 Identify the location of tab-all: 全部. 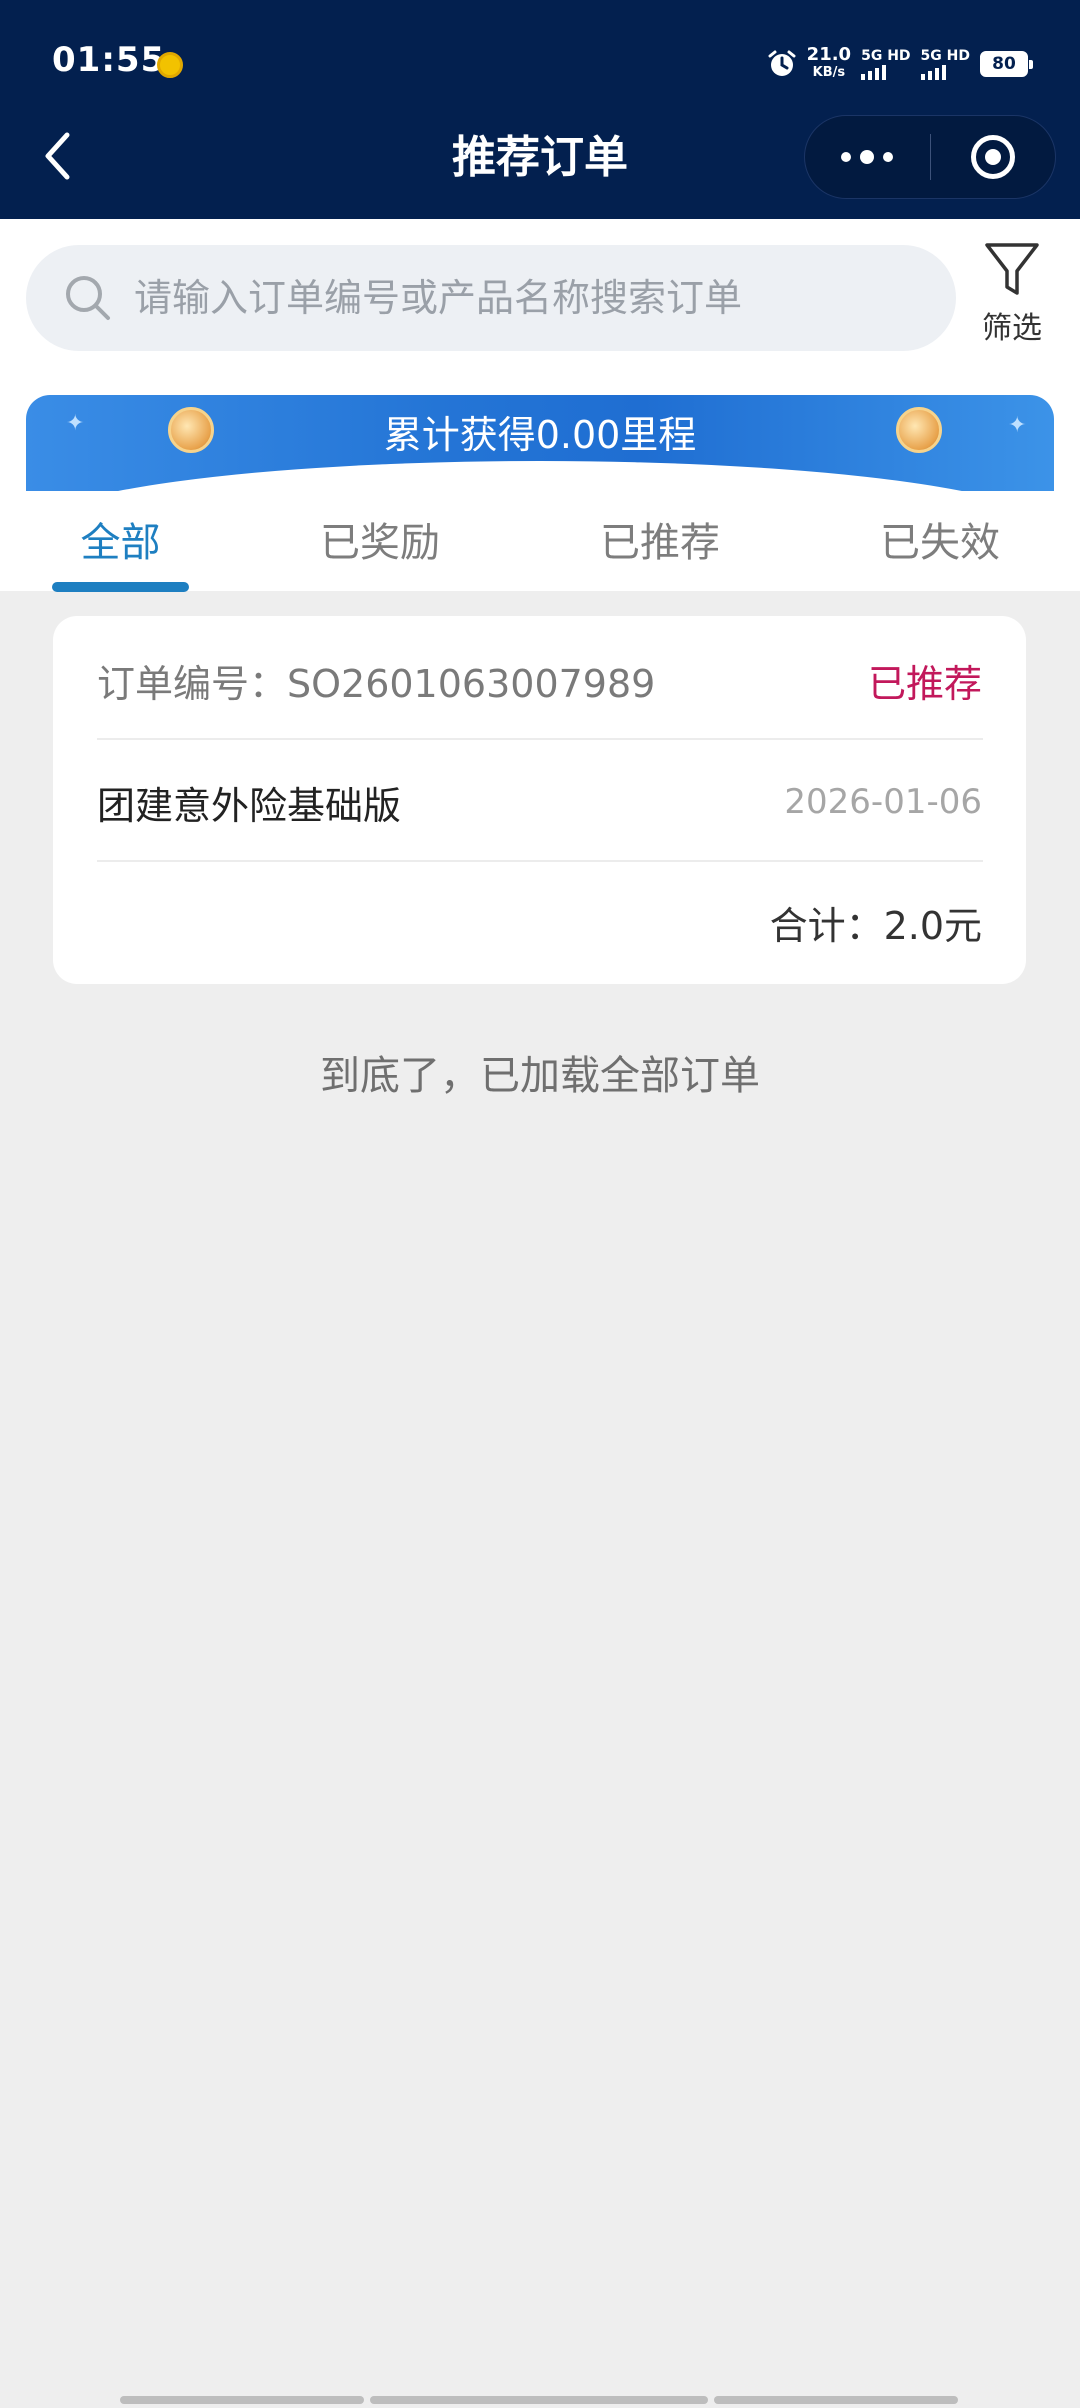
(120, 543).